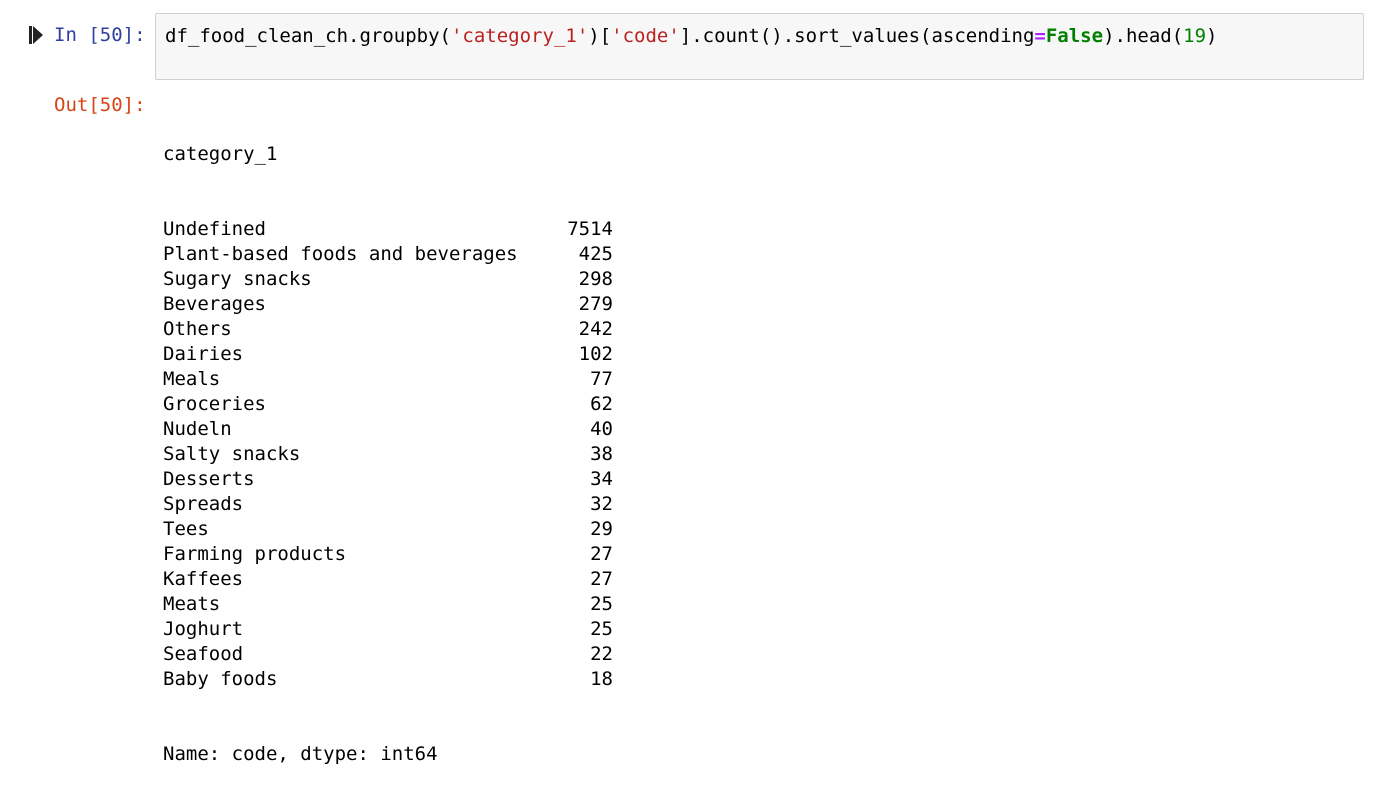 The image size is (1382, 792). Describe the element at coordinates (1143, 36) in the screenshot. I see `code-token: ).head(` at that location.